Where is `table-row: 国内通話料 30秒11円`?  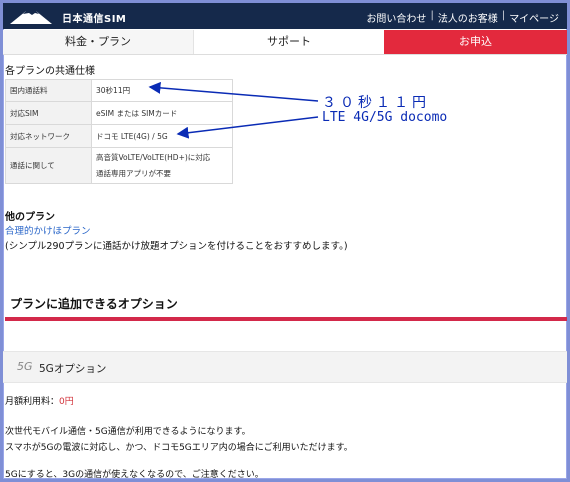 table-row: 国内通話料 30秒11円 is located at coordinates (119, 90).